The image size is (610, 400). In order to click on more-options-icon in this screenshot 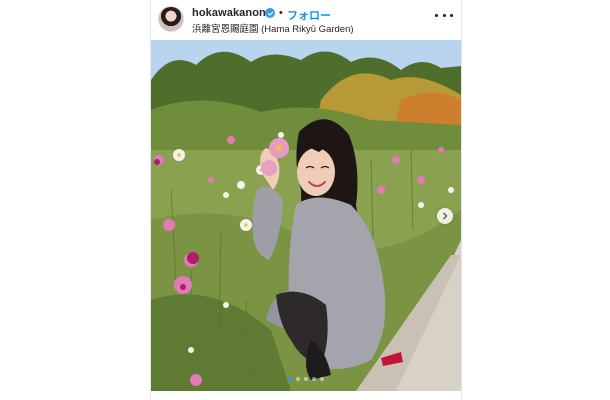, I will do `click(444, 15)`.